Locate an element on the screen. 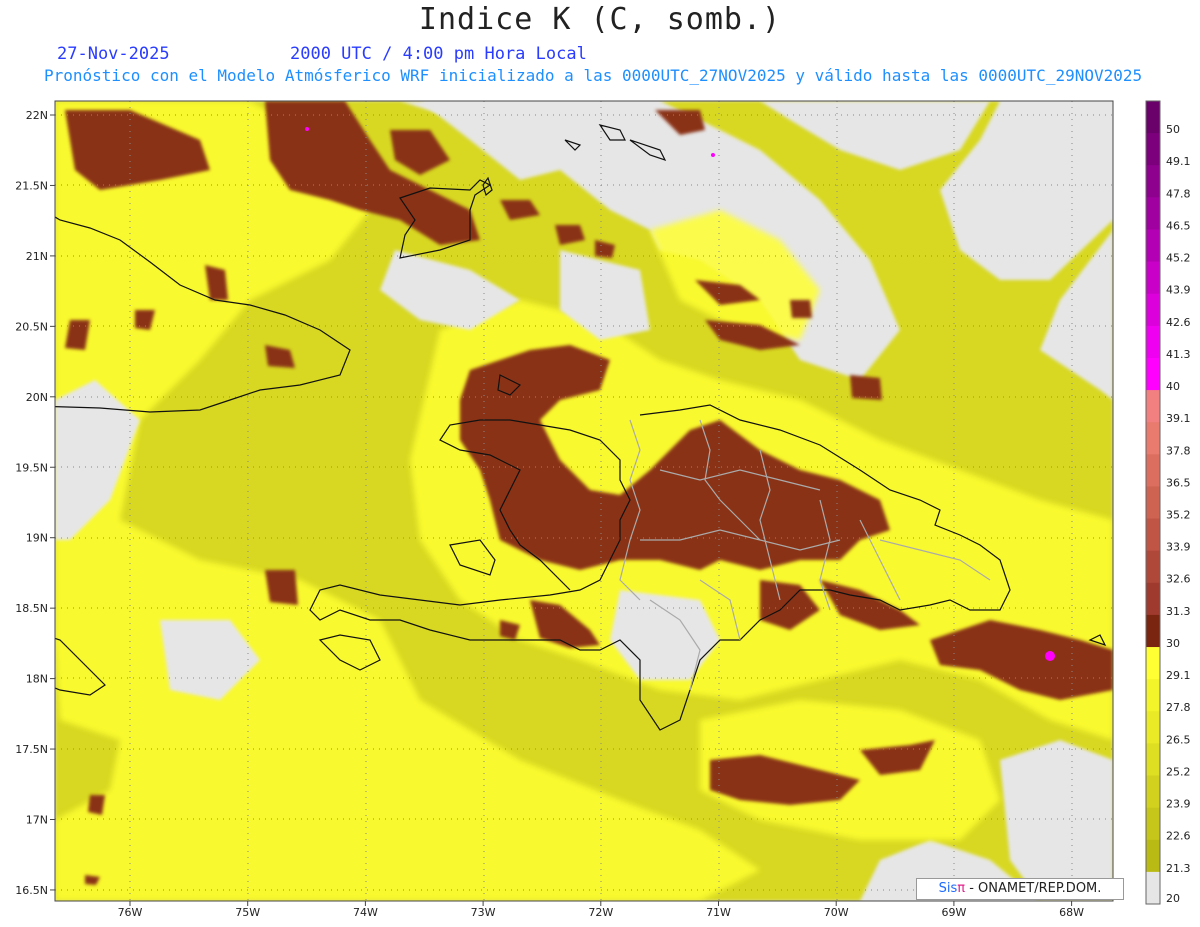 This screenshot has width=1200, height=927. colorbar-label: 20 is located at coordinates (1173, 898).